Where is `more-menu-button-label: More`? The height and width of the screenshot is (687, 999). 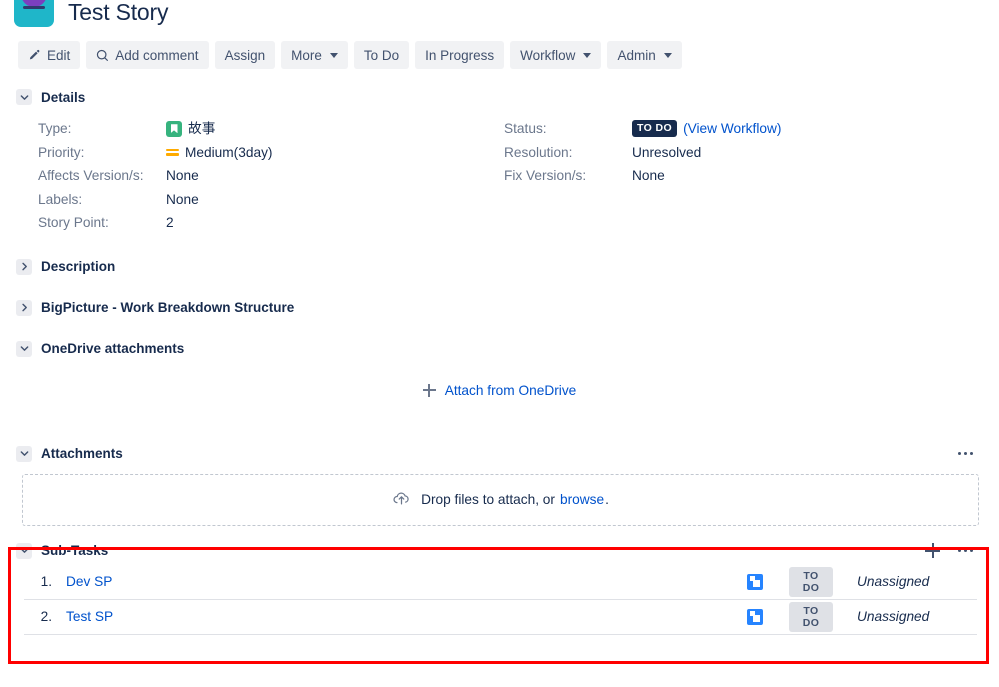 more-menu-button-label: More is located at coordinates (306, 55).